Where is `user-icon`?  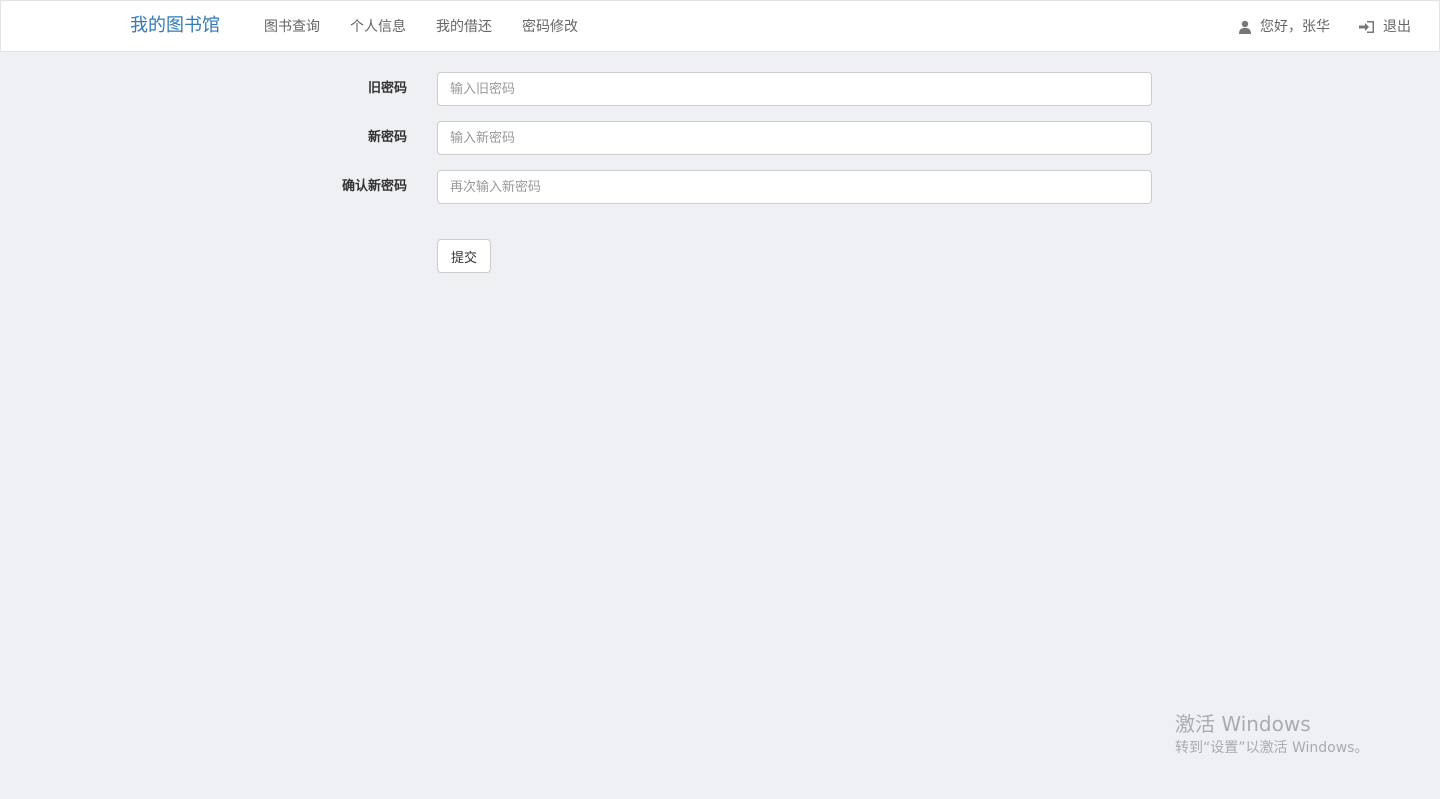
user-icon is located at coordinates (1245, 27).